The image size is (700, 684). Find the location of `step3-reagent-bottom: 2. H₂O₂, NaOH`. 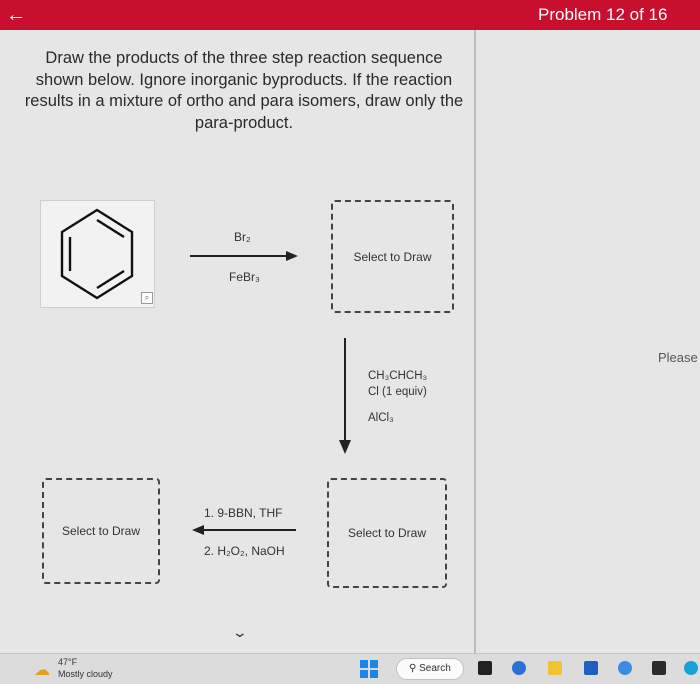

step3-reagent-bottom: 2. H₂O₂, NaOH is located at coordinates (244, 551).